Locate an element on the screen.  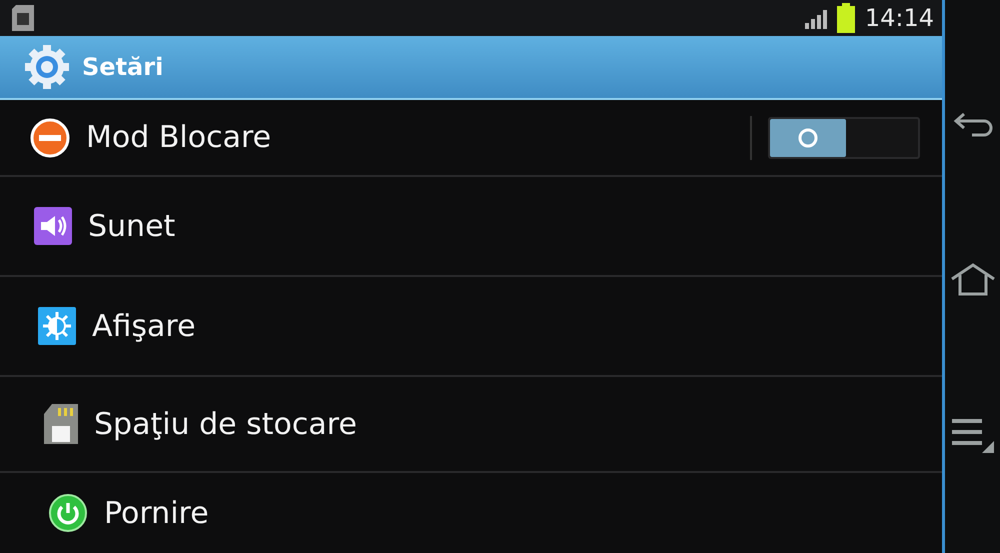
settings-icon is located at coordinates (47, 67).